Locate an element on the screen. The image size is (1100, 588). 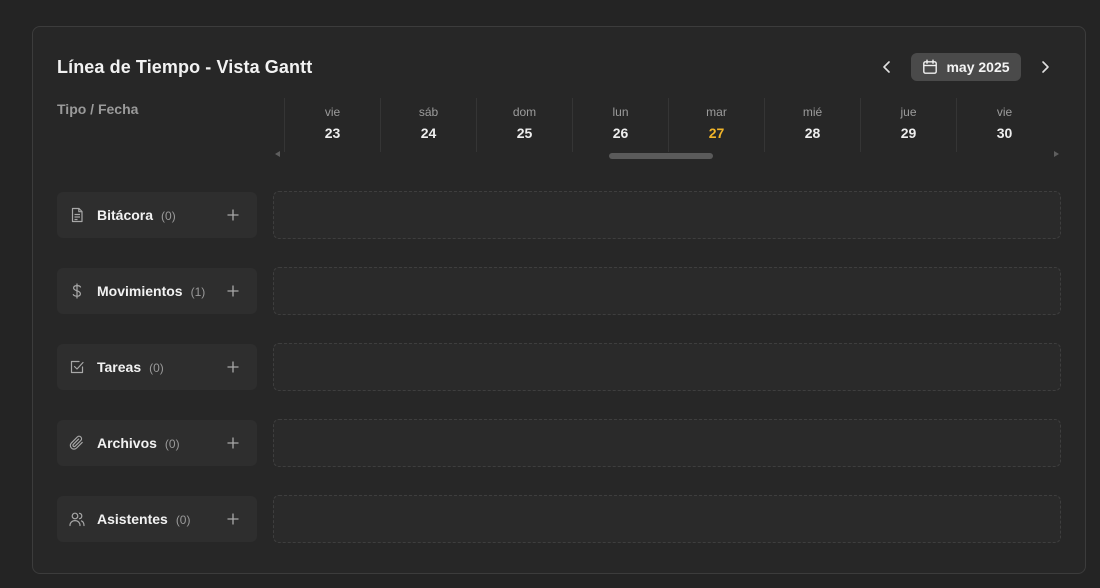
row-title: Asistentes (0) is located at coordinates (143, 519).